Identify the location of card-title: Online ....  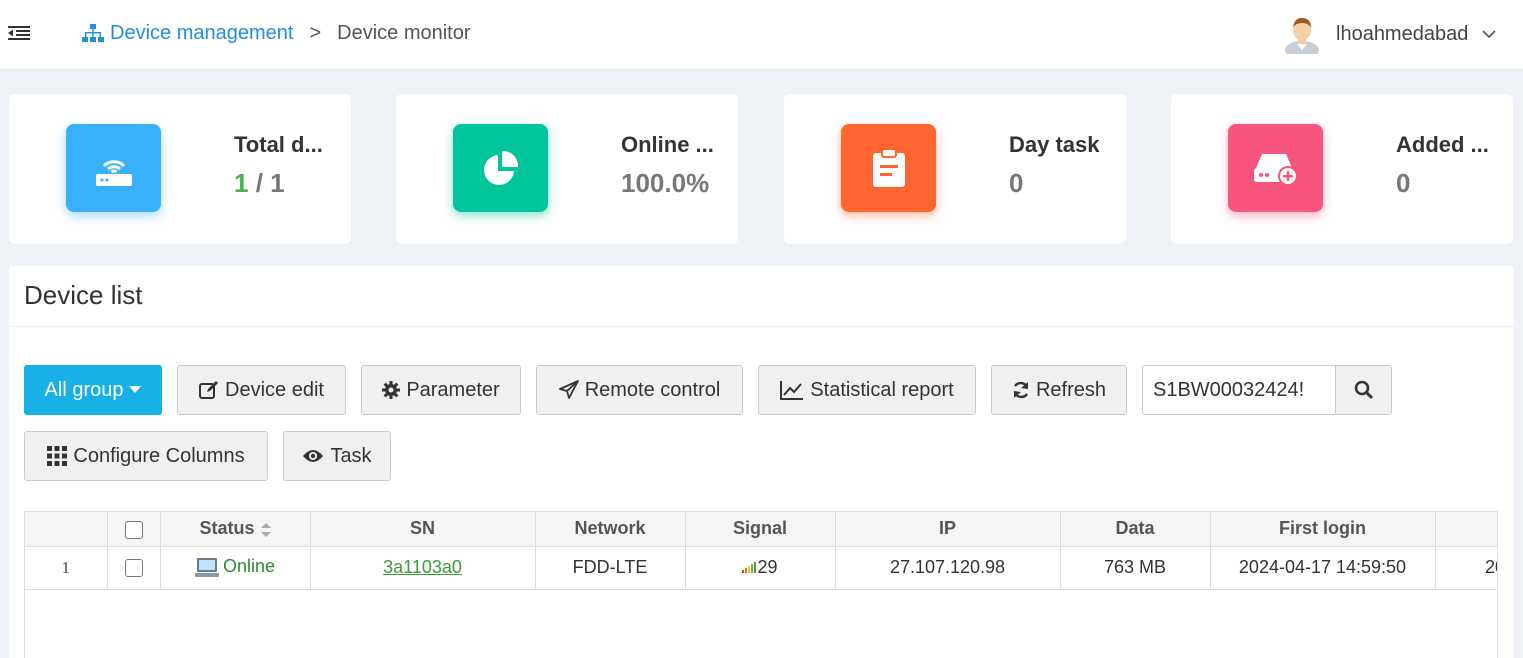
(667, 144).